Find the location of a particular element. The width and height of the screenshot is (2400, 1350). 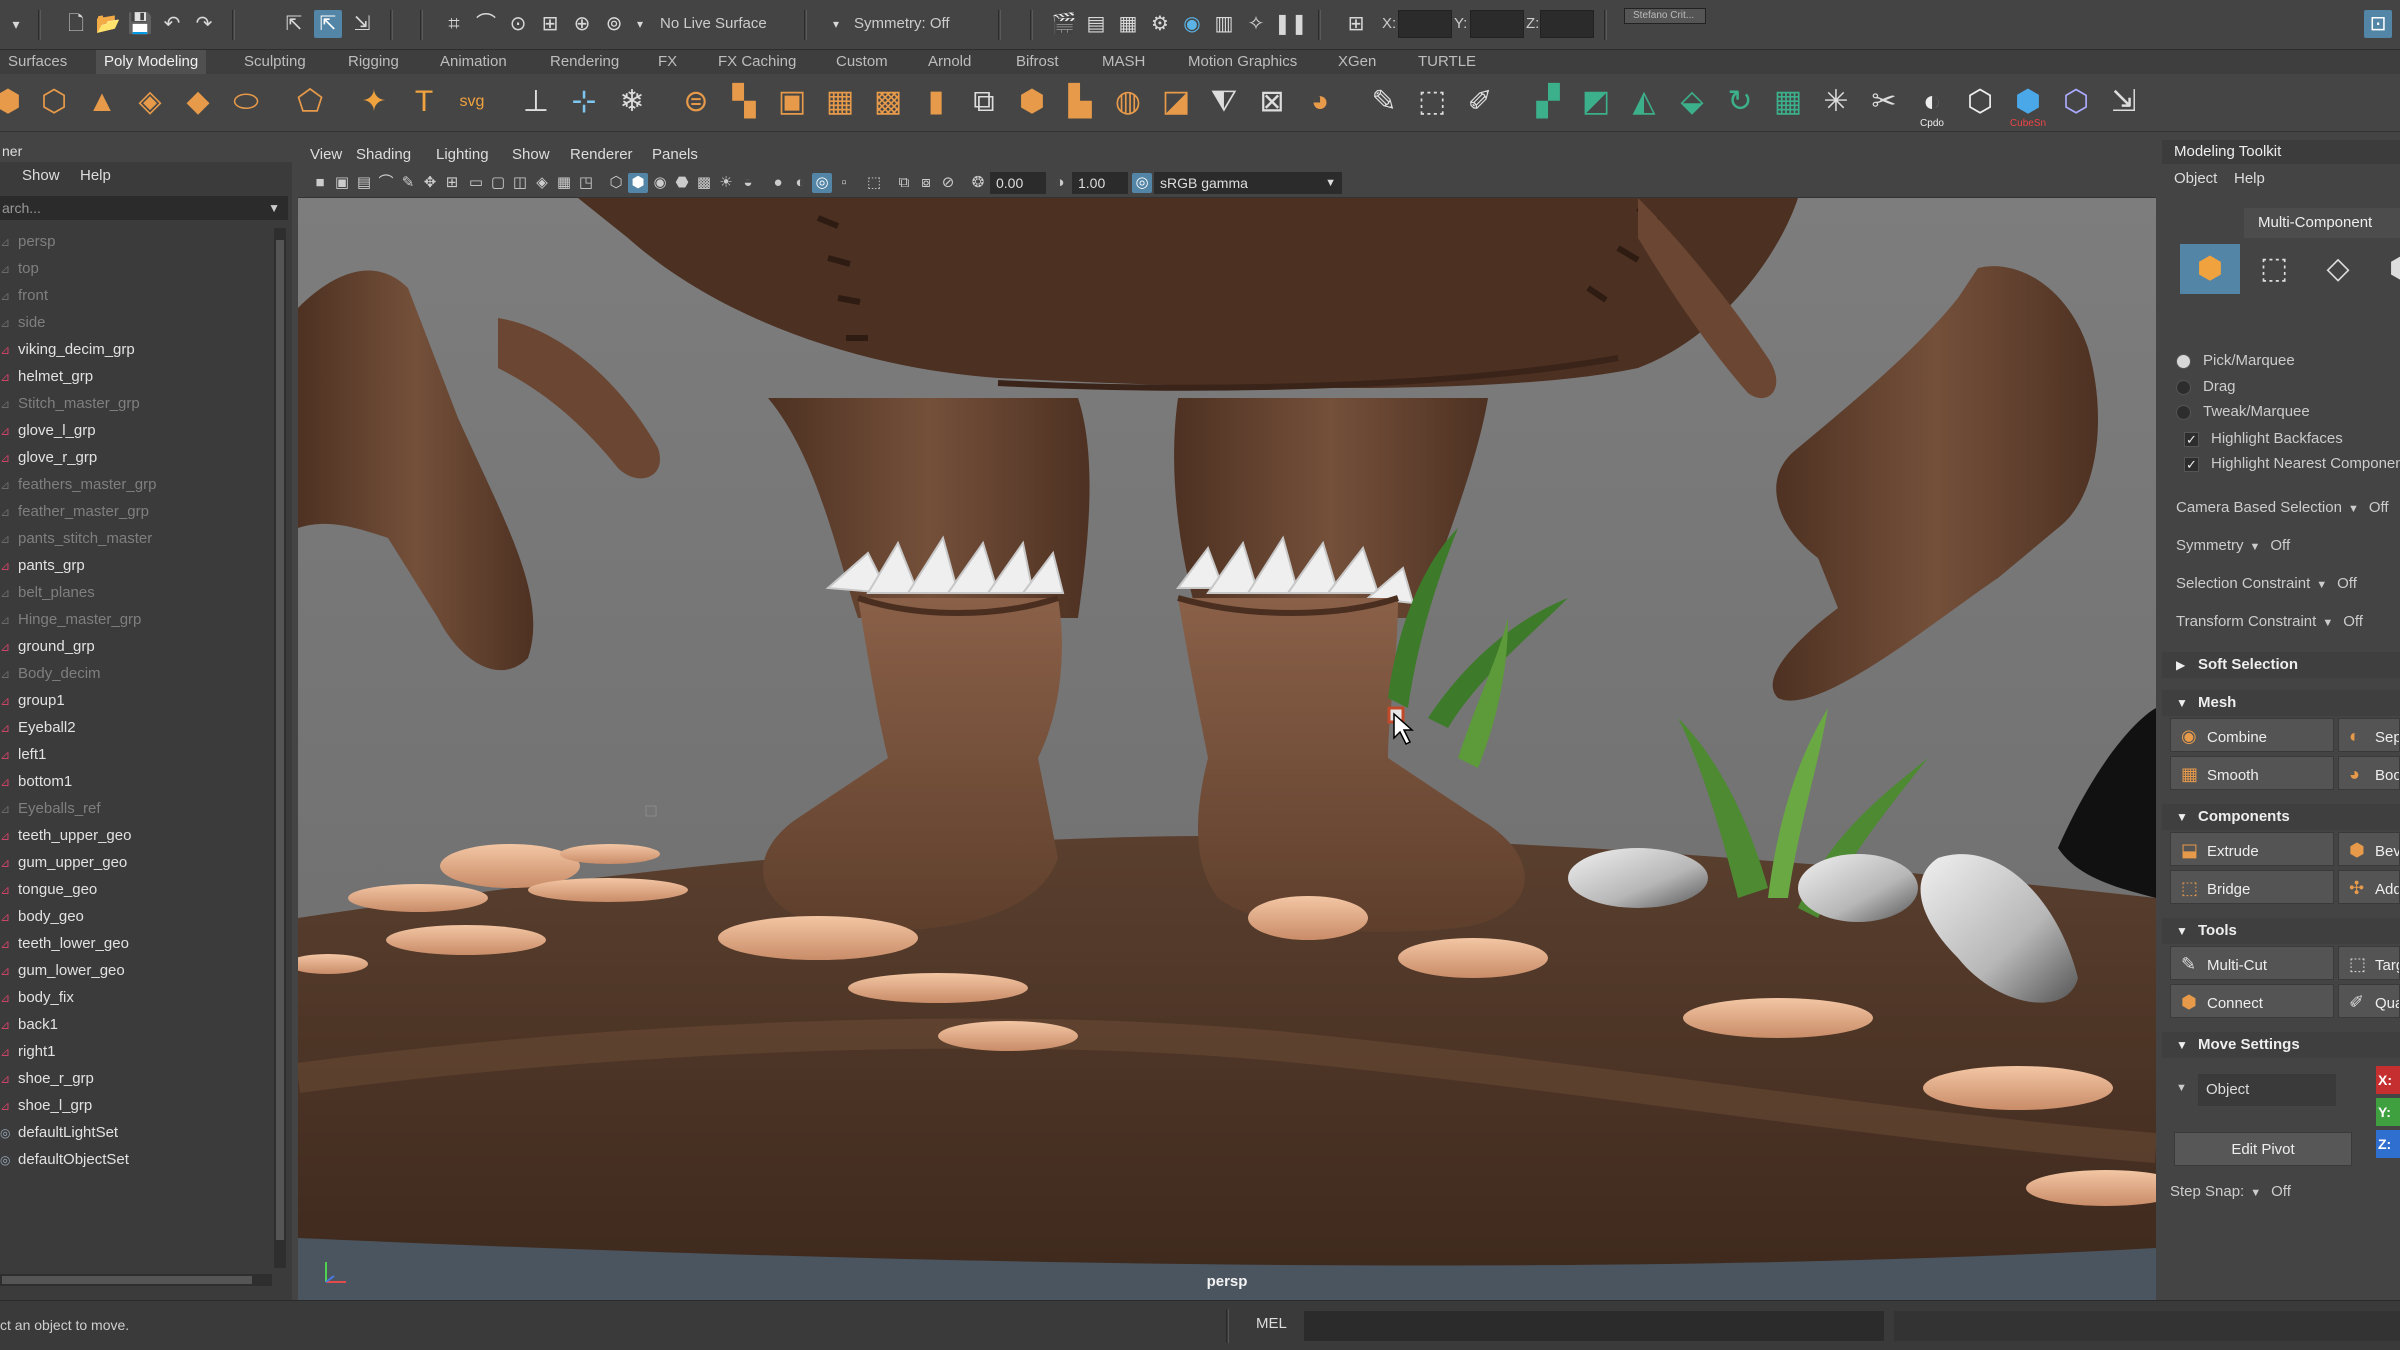

wedge-shelf-icon: ⧨ is located at coordinates (1224, 102).